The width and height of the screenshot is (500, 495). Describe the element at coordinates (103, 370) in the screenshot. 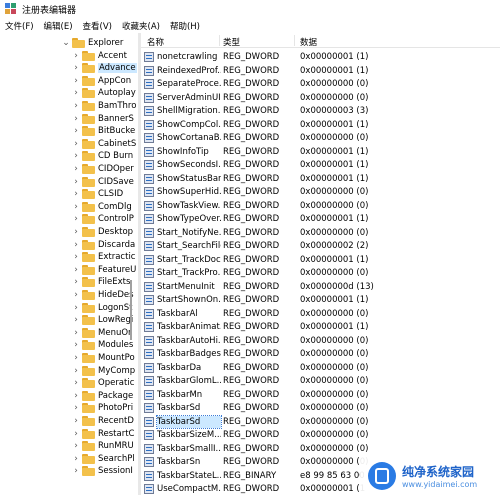

I see `tree-item: › MyComp` at that location.